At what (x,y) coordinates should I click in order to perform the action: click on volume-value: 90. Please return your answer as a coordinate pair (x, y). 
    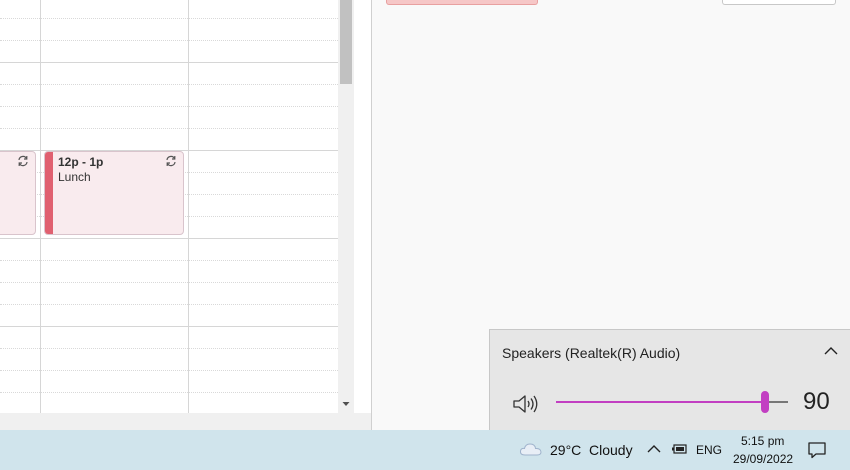
    Looking at the image, I should click on (816, 401).